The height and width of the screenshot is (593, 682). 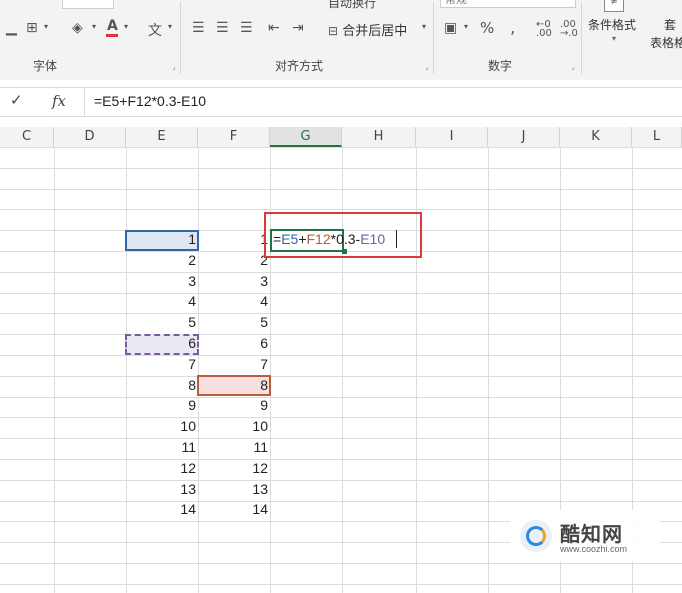 What do you see at coordinates (238, 322) in the screenshot?
I see `cell-f-9: 5` at bounding box center [238, 322].